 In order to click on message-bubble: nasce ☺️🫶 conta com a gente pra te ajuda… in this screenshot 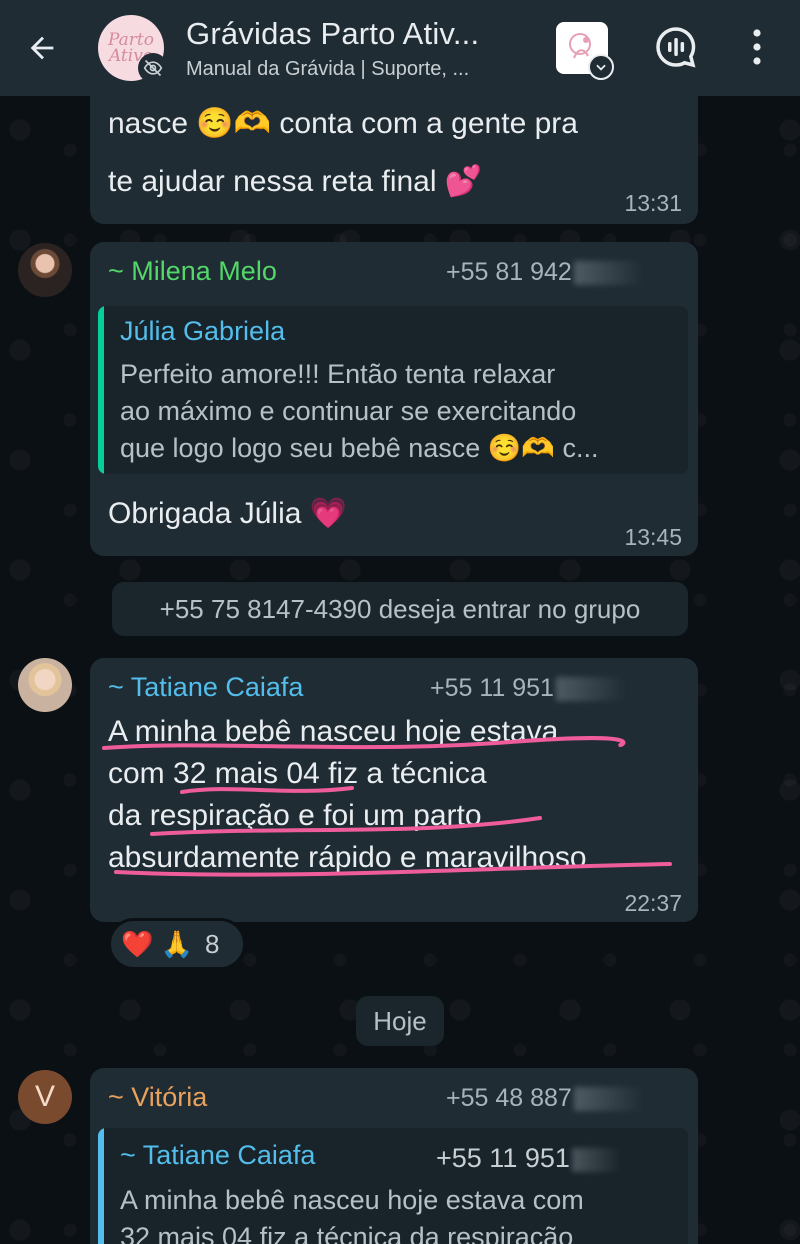, I will do `click(394, 154)`.